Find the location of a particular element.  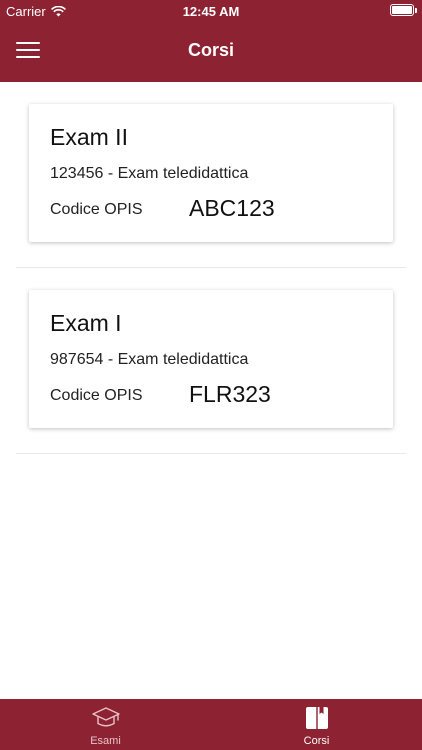

status-time: 12:45 AM is located at coordinates (211, 11).